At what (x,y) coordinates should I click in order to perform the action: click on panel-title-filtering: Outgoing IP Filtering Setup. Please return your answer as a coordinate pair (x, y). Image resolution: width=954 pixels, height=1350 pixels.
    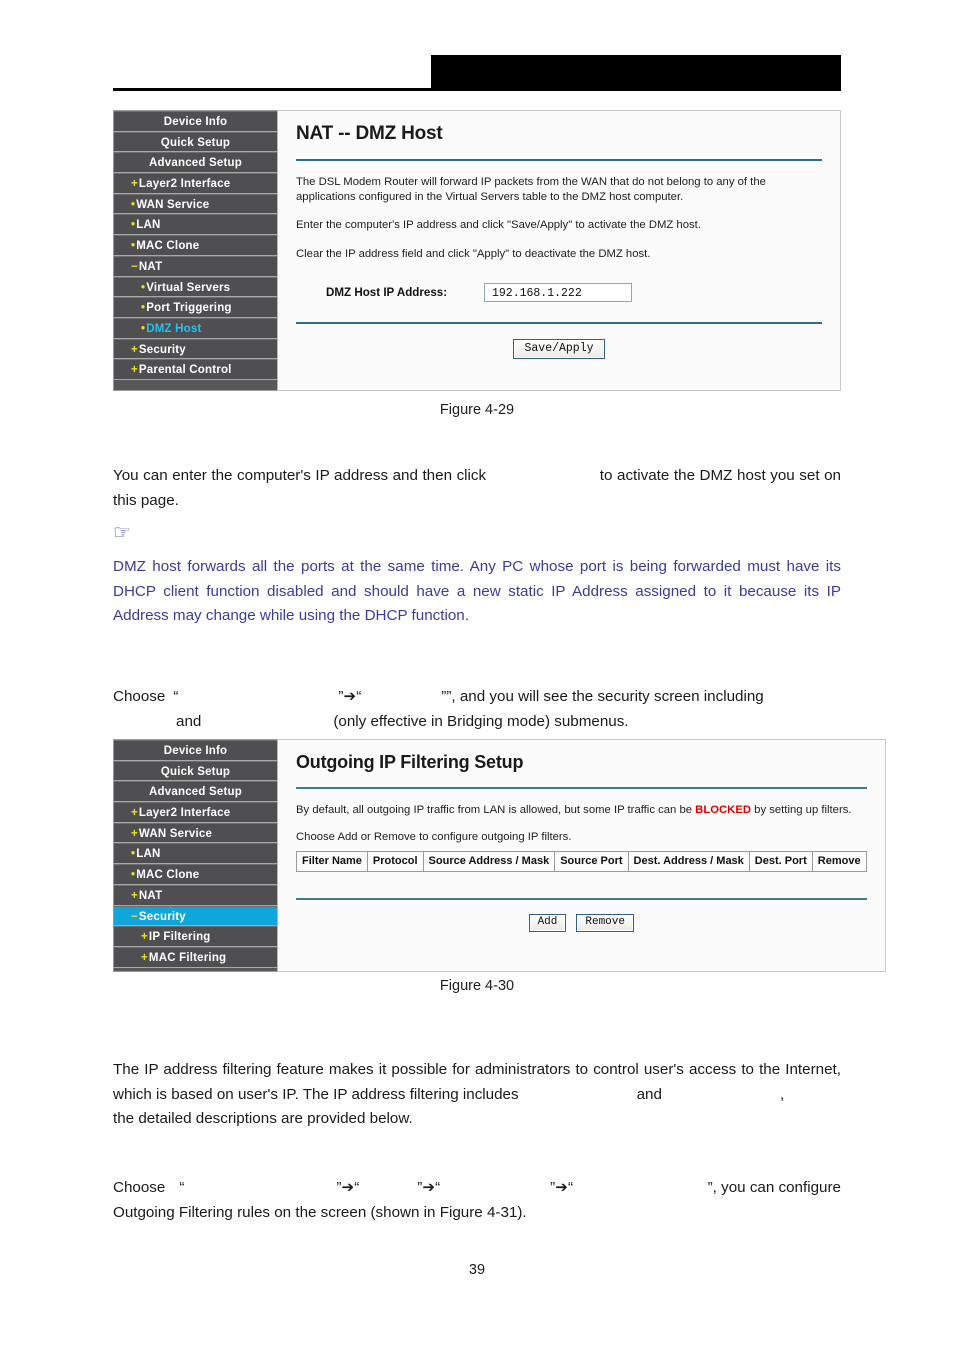
    Looking at the image, I should click on (410, 762).